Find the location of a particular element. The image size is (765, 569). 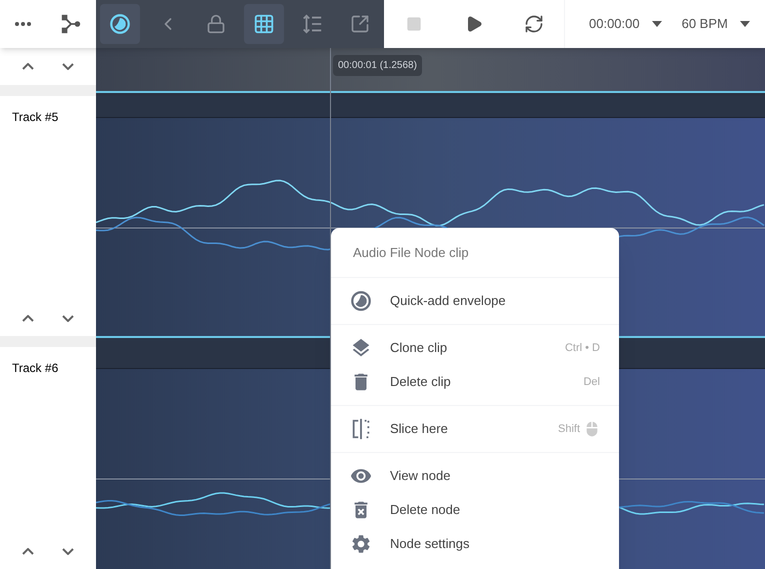

menu-item: Node settings is located at coordinates (475, 544).